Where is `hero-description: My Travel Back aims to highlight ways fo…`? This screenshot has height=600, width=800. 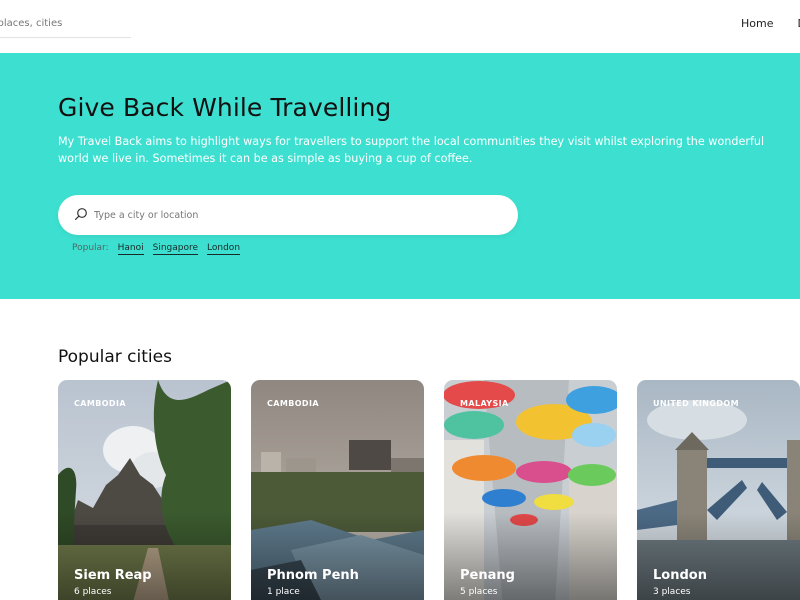
hero-description: My Travel Back aims to highlight ways fo… is located at coordinates (411, 150).